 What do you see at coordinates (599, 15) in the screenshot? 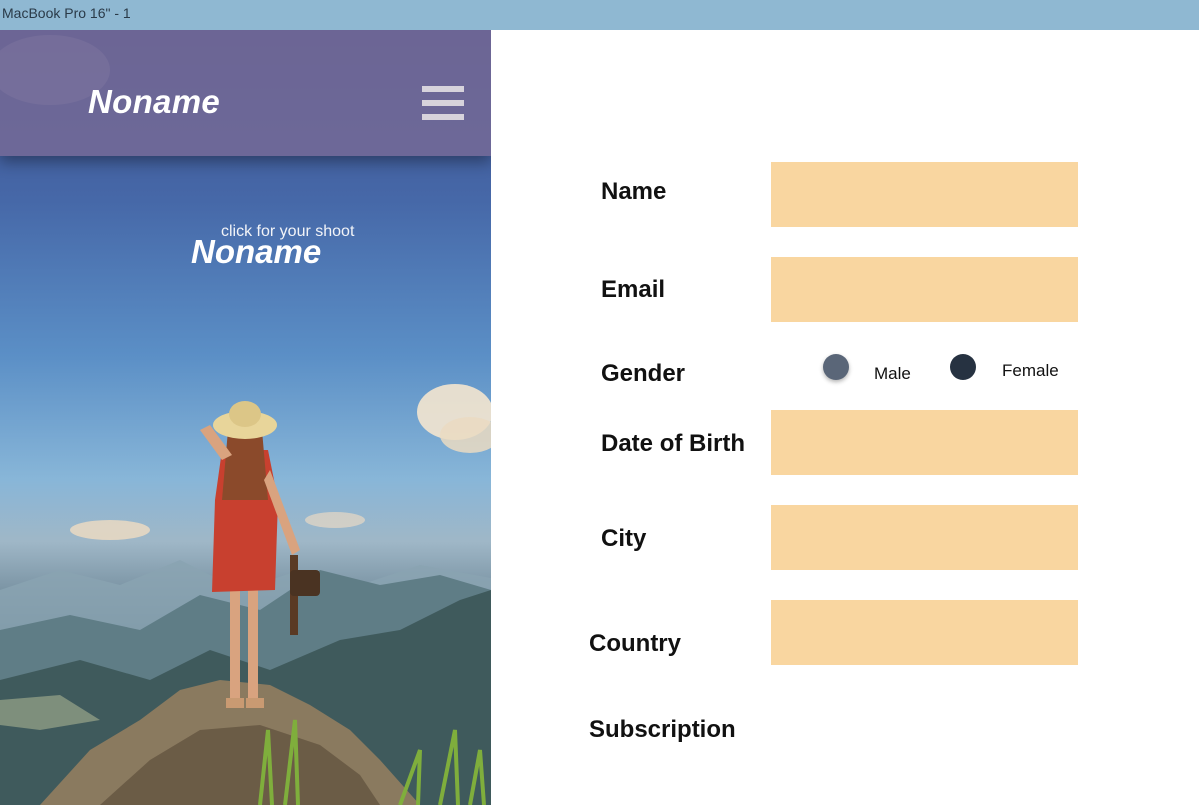
I see `frame-title-bar: MacBook Pro 16" - 1` at bounding box center [599, 15].